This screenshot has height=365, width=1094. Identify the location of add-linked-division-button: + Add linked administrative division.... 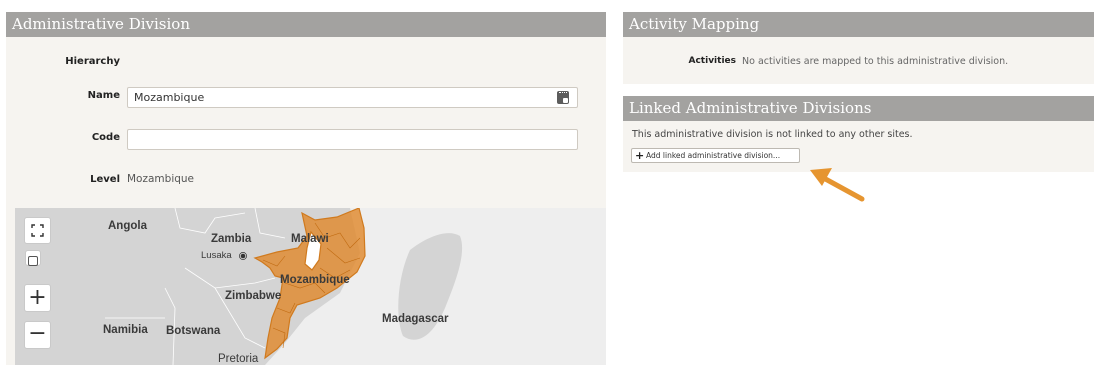
(715, 155).